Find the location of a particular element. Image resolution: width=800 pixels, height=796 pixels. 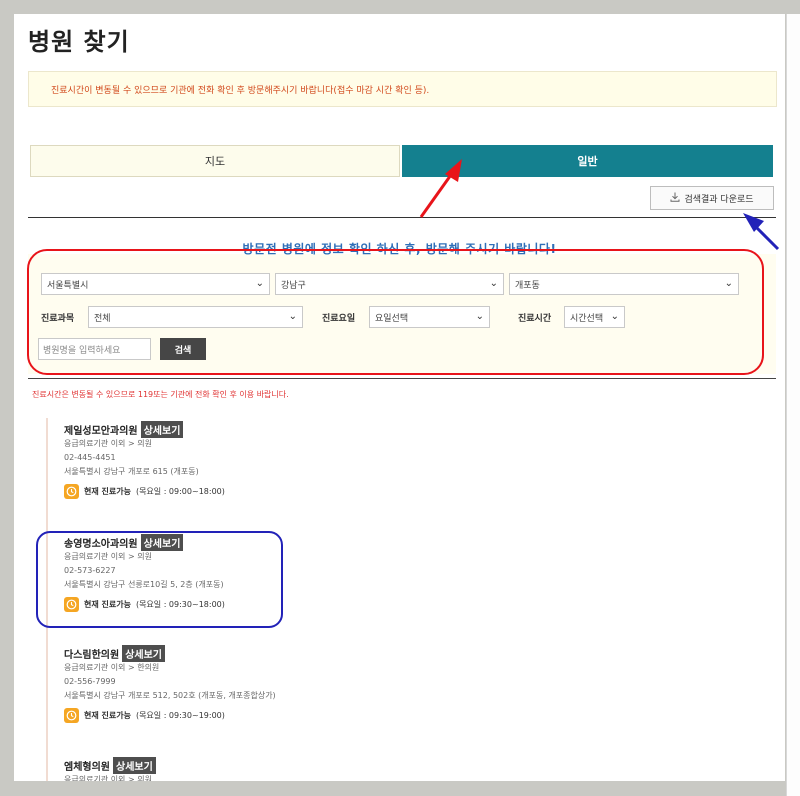

hospital-name: 제일성모안과의원 is located at coordinates (101, 431).